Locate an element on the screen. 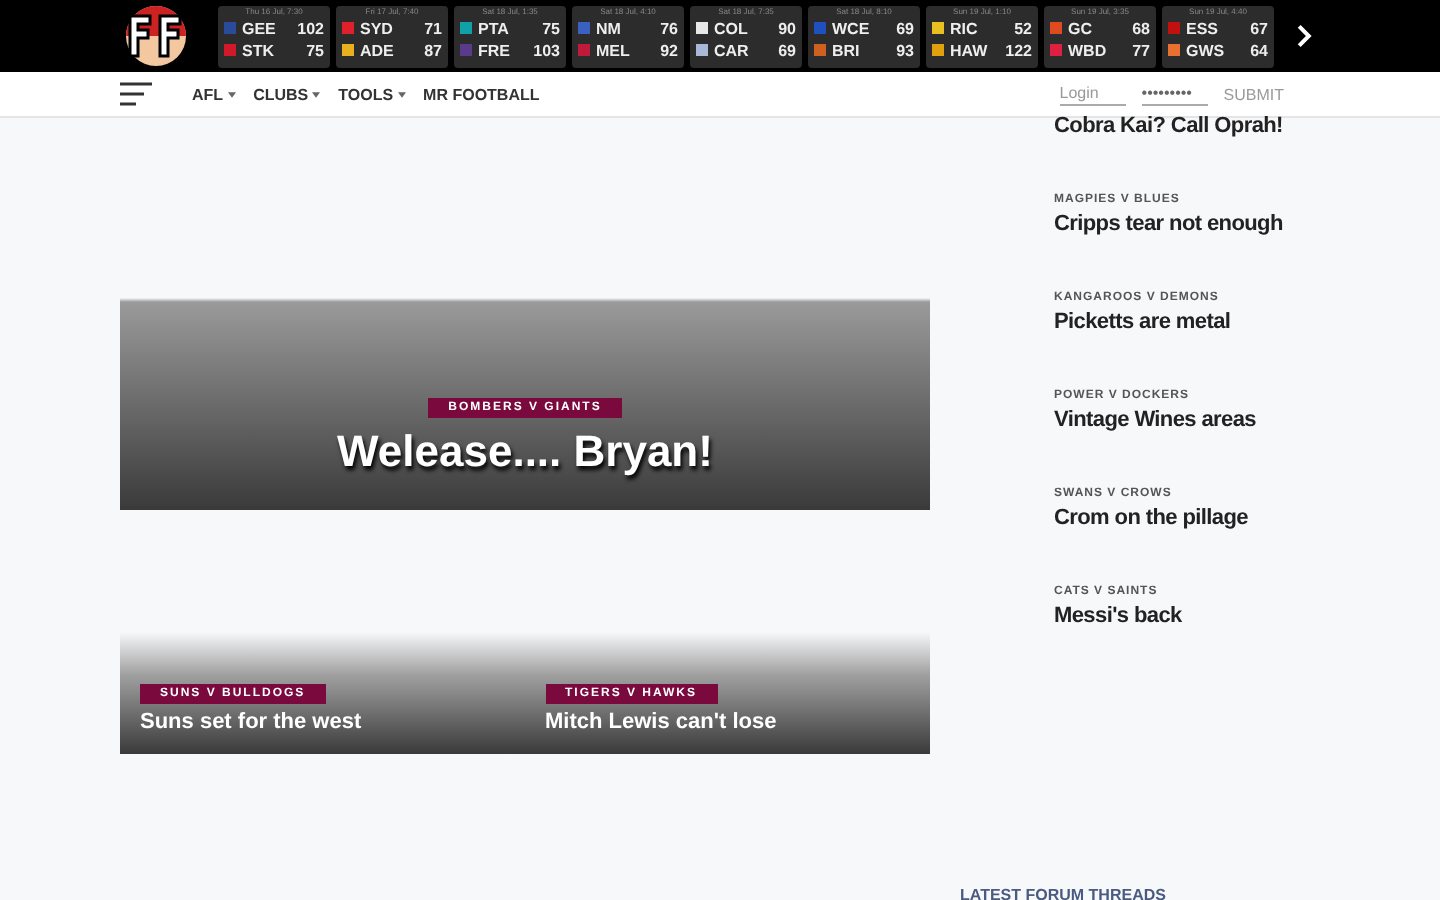  team-name: FRE is located at coordinates (494, 50).